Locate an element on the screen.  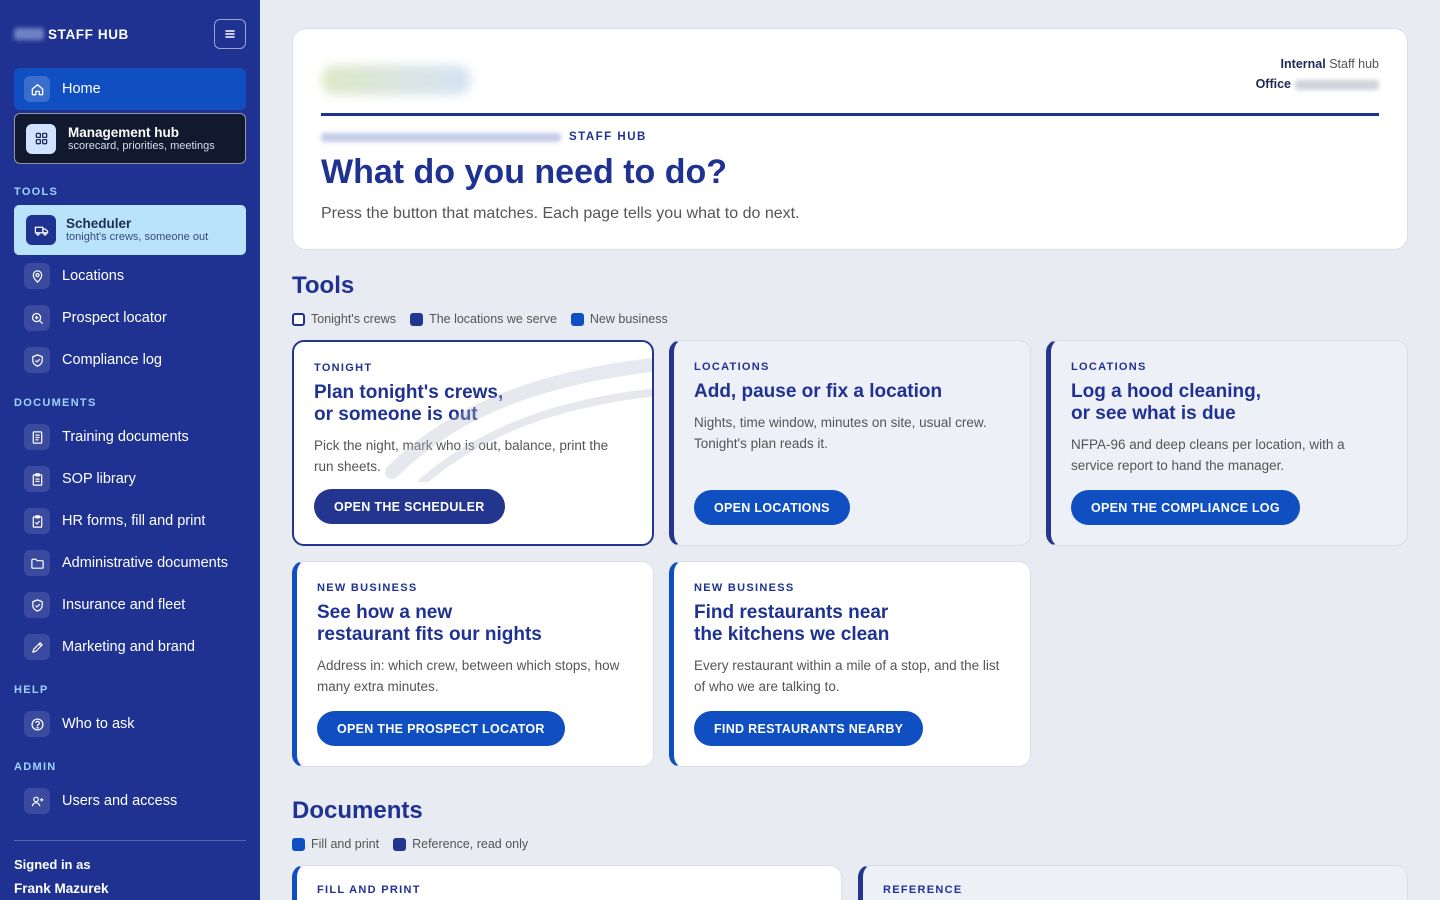
page-title: What do you need to do? is located at coordinates (524, 172).